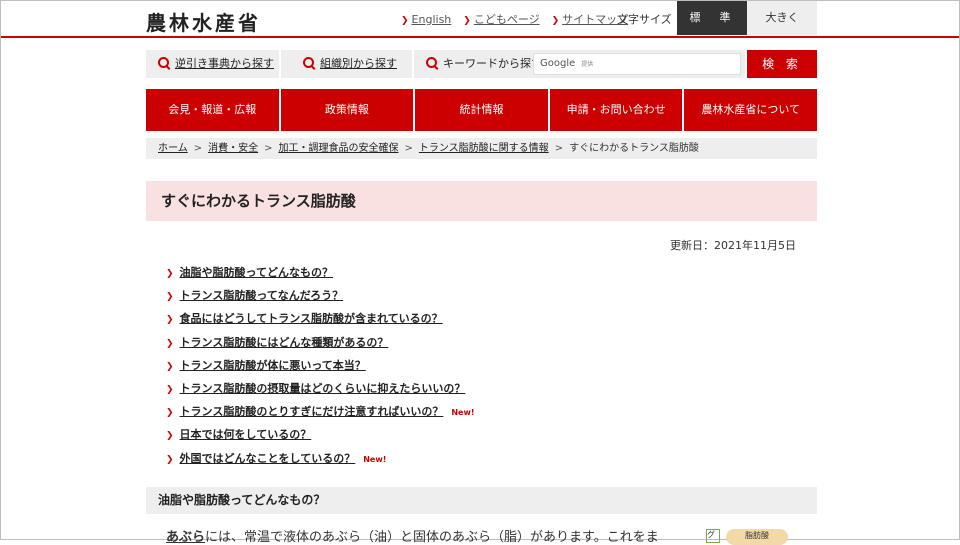  What do you see at coordinates (637, 64) in the screenshot?
I see `search-input: Google 提供` at bounding box center [637, 64].